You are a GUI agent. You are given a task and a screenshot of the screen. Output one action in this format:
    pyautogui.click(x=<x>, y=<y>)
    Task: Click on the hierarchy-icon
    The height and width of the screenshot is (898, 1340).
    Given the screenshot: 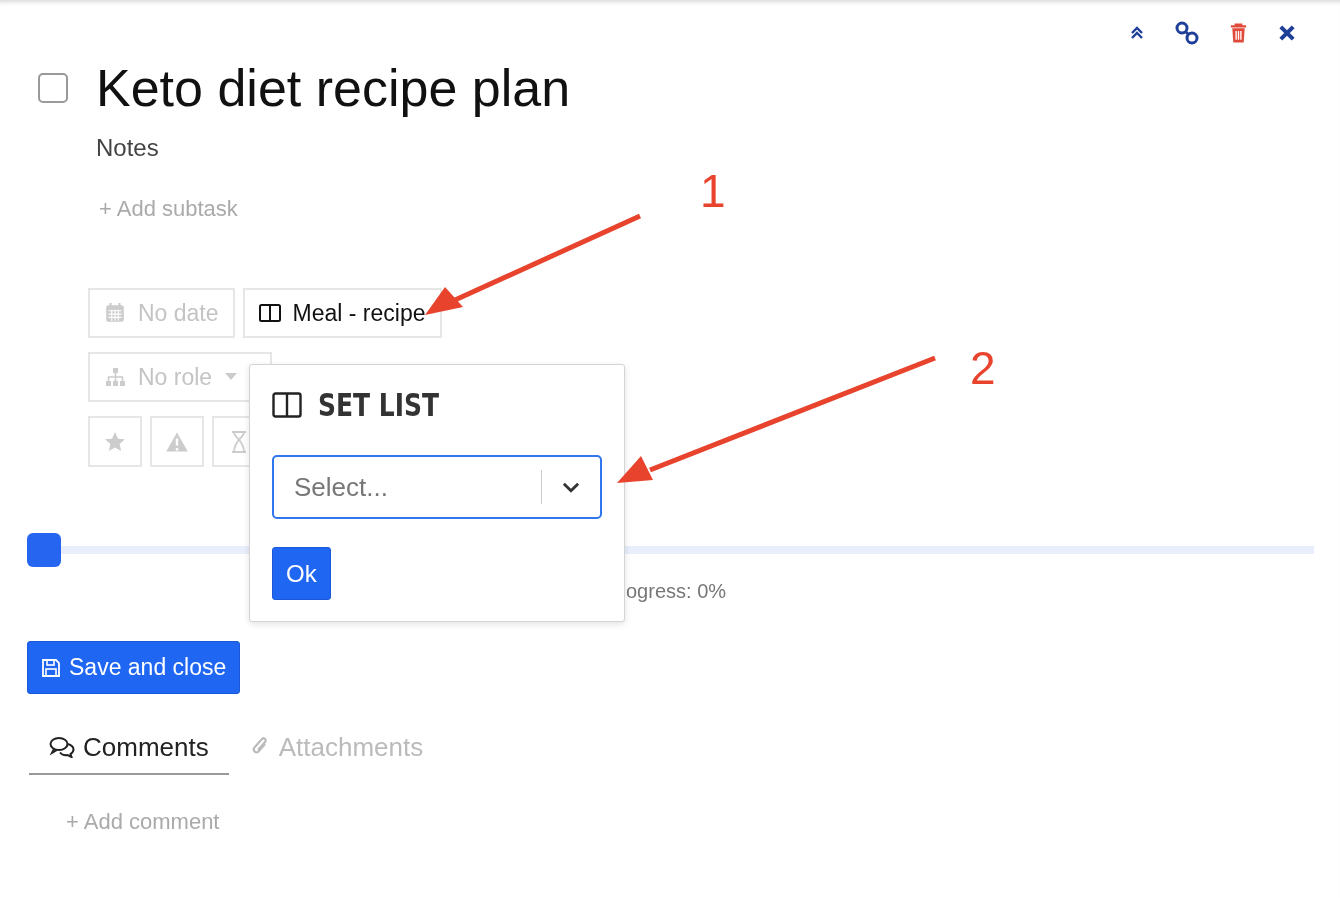 What is the action you would take?
    pyautogui.click(x=115, y=377)
    